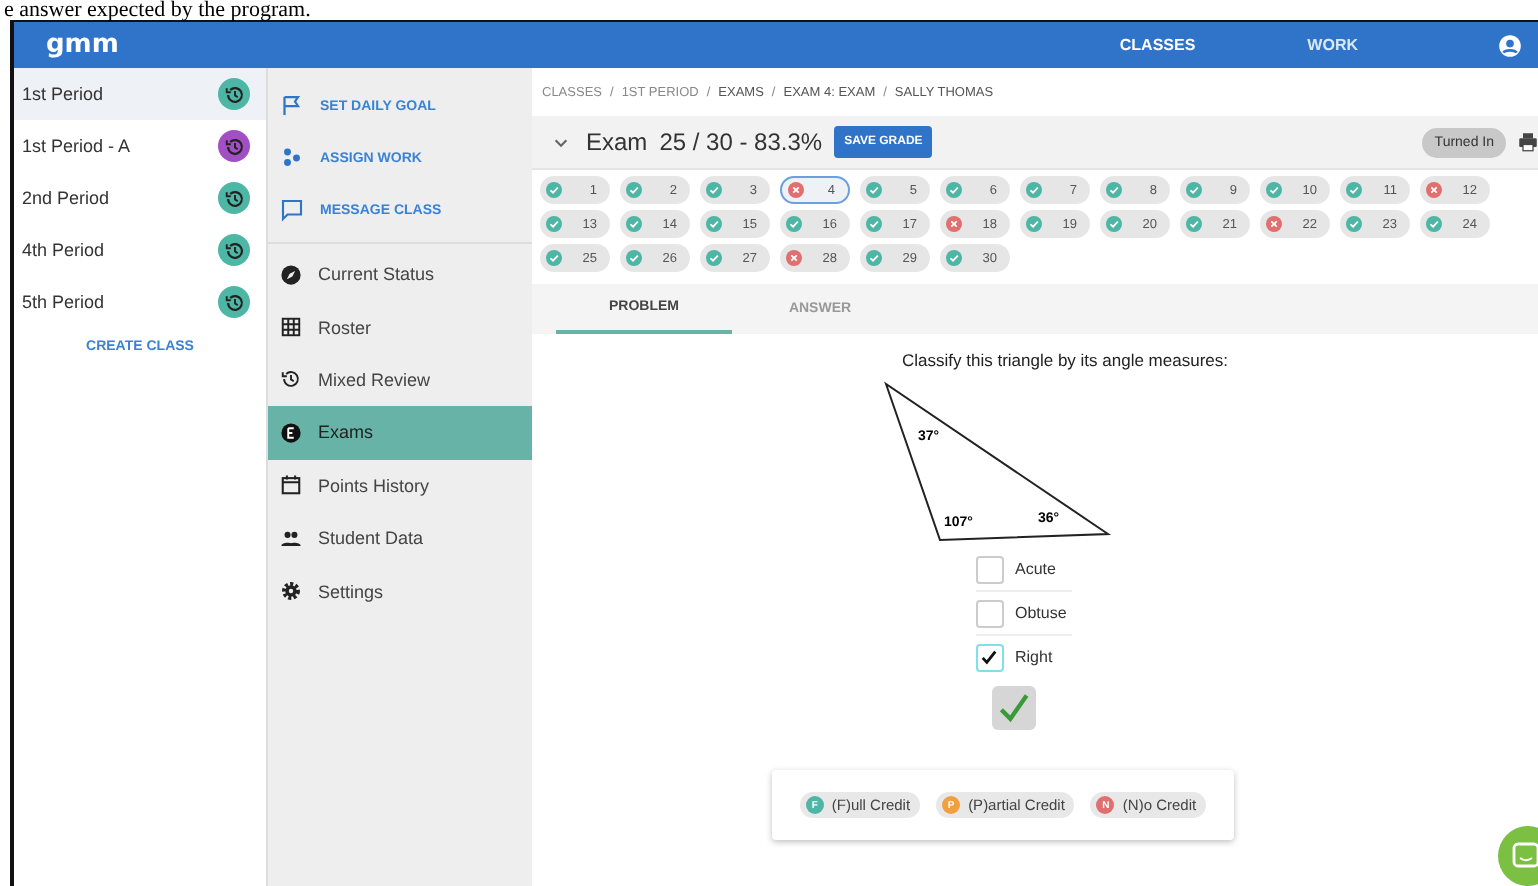 The height and width of the screenshot is (886, 1538). I want to click on nav-link: WORK, so click(1332, 45).